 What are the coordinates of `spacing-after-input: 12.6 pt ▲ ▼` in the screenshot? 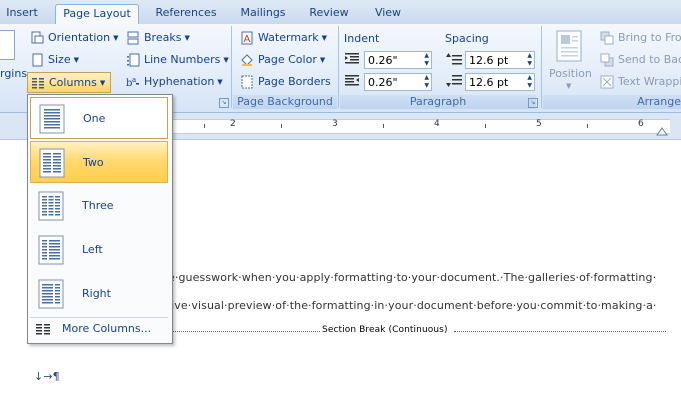 It's located at (500, 82).